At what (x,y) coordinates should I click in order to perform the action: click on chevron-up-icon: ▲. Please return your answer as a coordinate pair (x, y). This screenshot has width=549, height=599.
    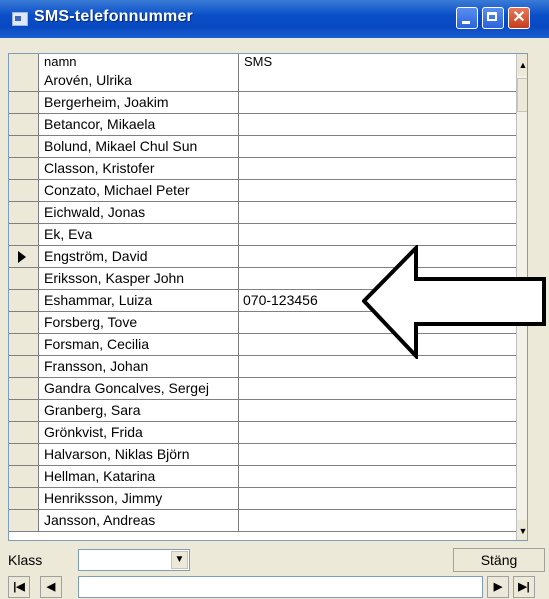
    Looking at the image, I should click on (523, 65).